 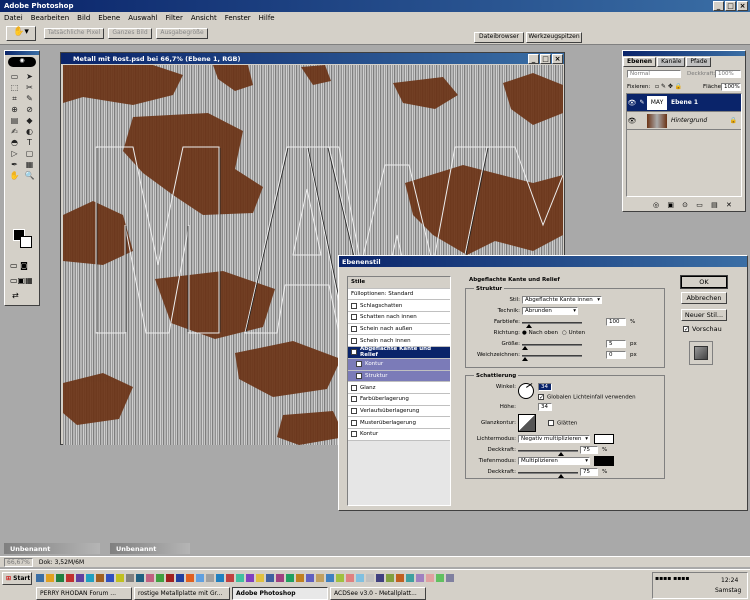 What do you see at coordinates (17, 578) in the screenshot?
I see `start-button: ⊞ Start` at bounding box center [17, 578].